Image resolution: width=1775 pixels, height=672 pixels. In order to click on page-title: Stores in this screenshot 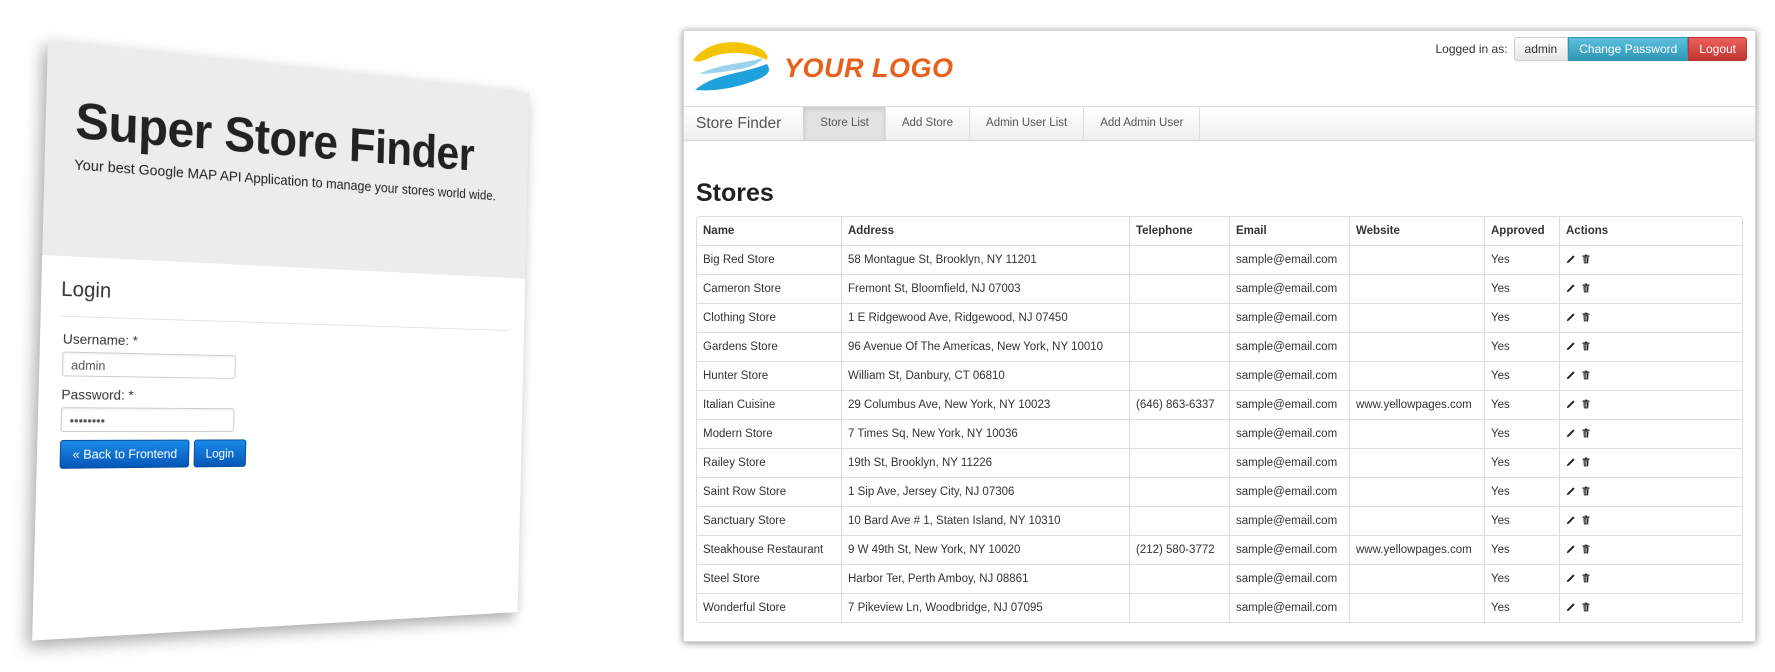, I will do `click(735, 193)`.